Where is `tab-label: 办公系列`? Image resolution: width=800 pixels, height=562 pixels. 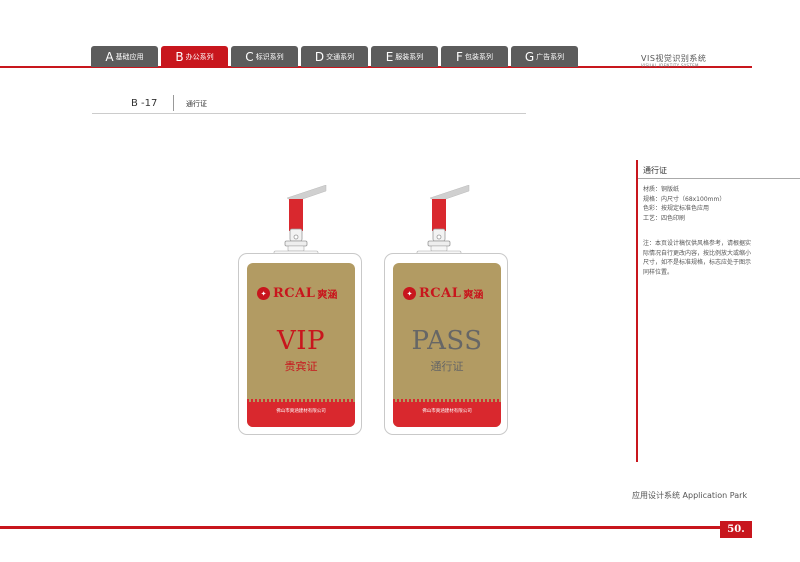
tab-label: 办公系列 is located at coordinates (199, 56).